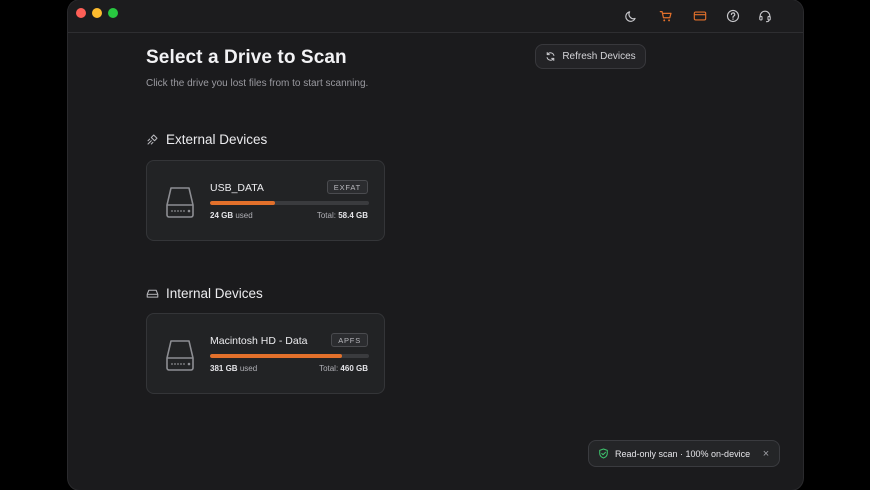  I want to click on total-space: Total: 460 GB, so click(343, 368).